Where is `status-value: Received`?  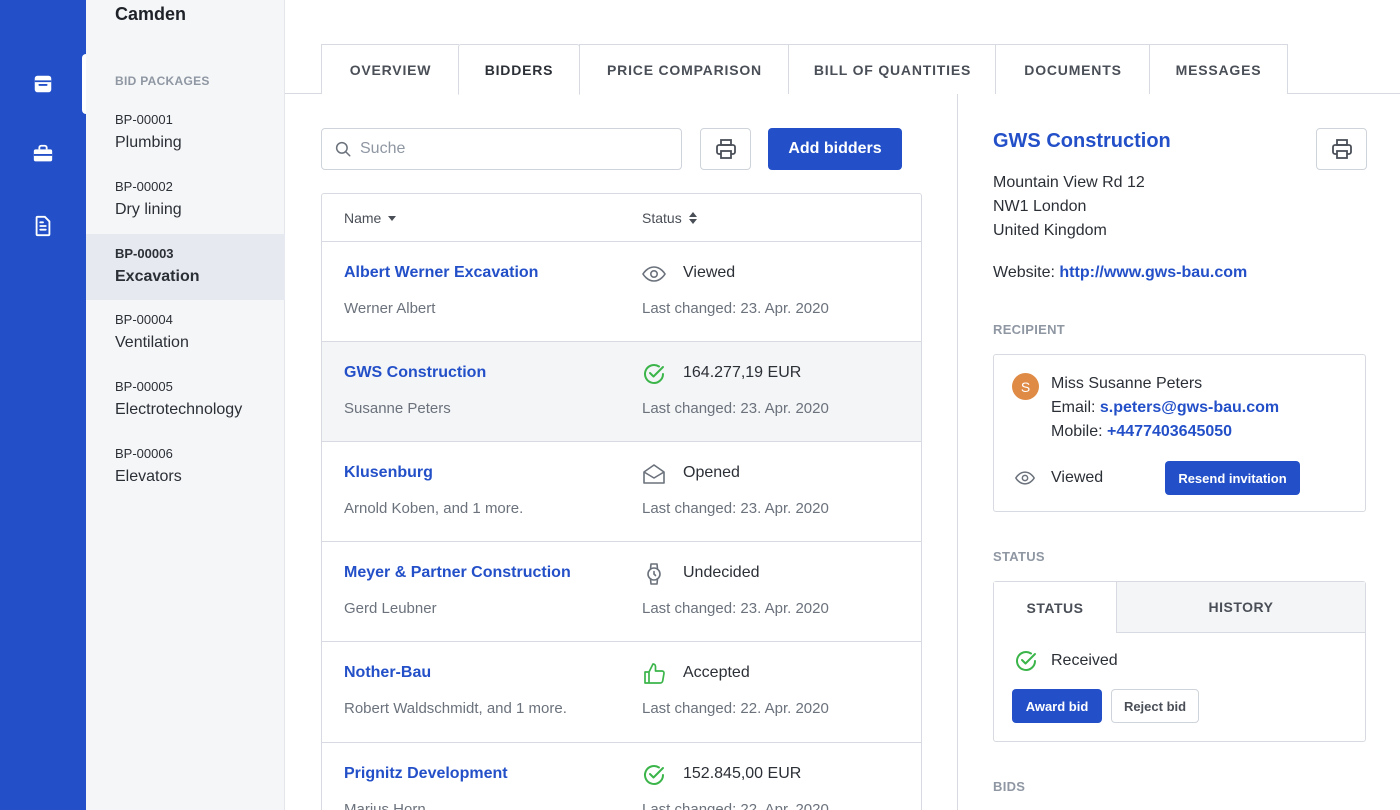 status-value: Received is located at coordinates (1084, 660).